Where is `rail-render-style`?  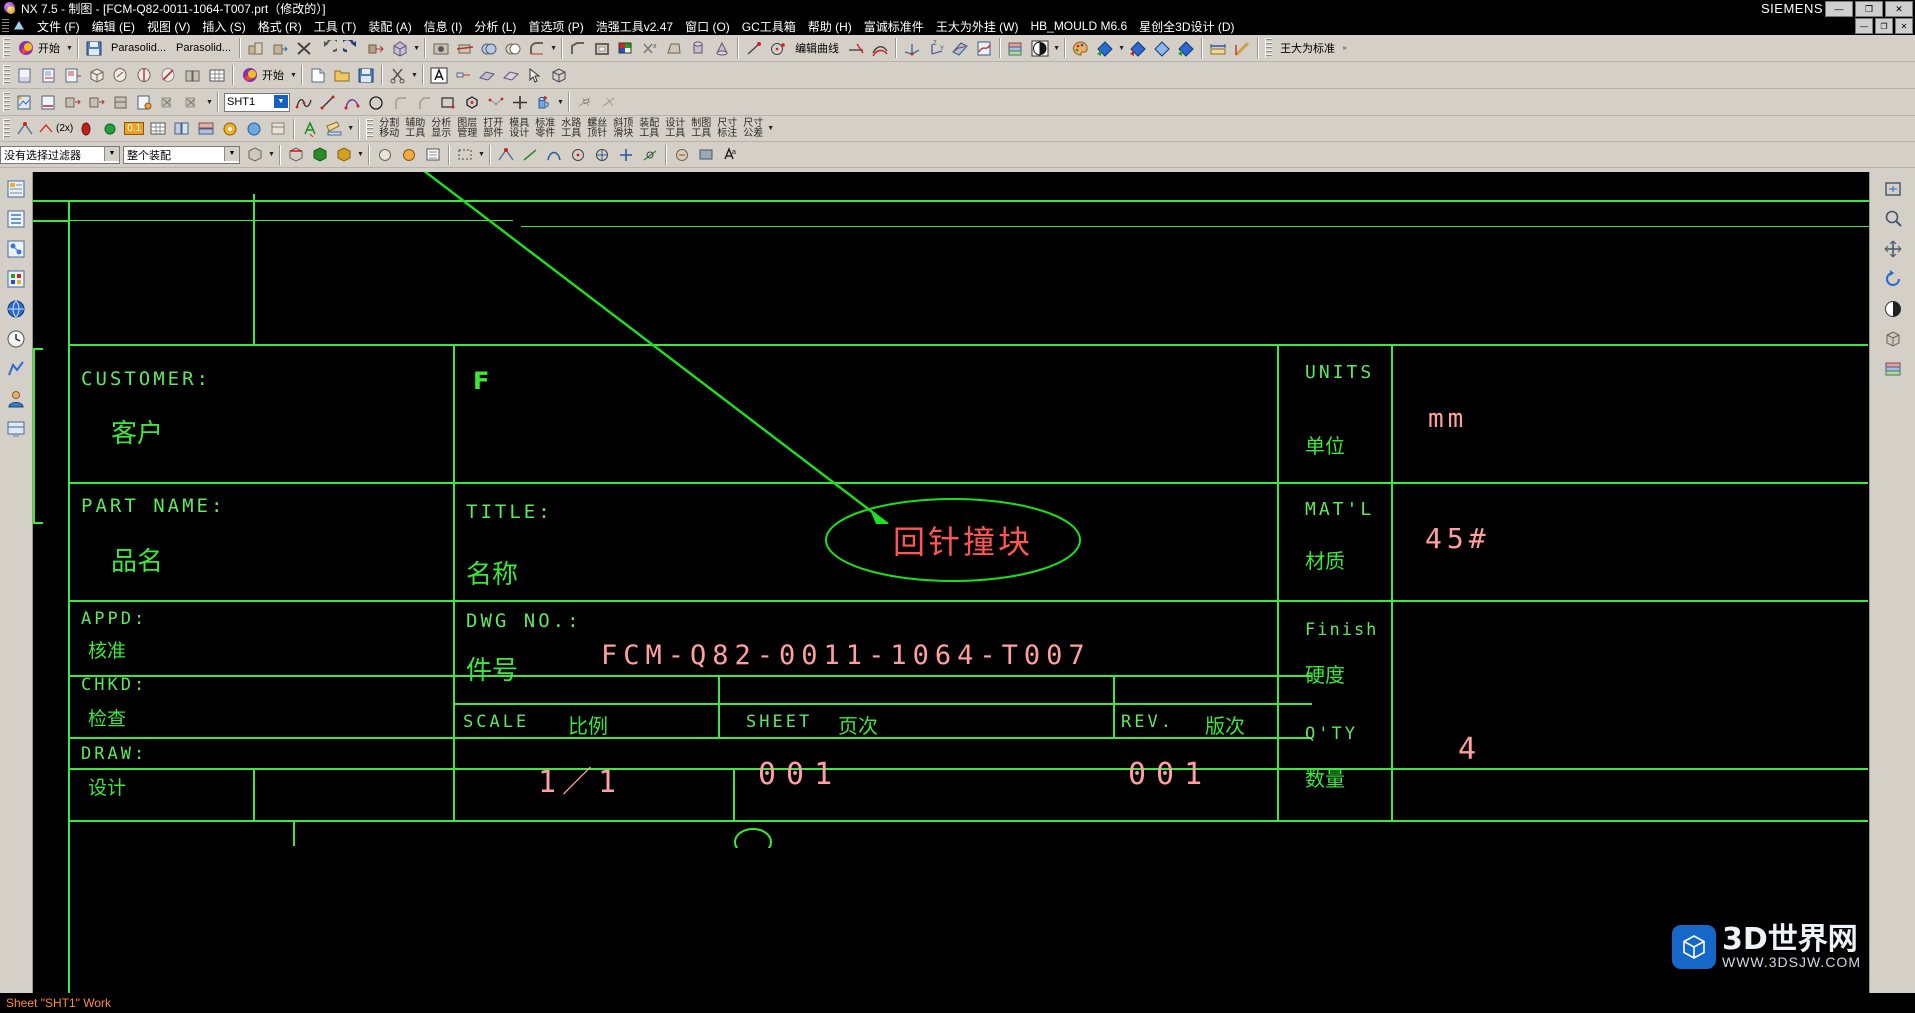 rail-render-style is located at coordinates (1893, 309).